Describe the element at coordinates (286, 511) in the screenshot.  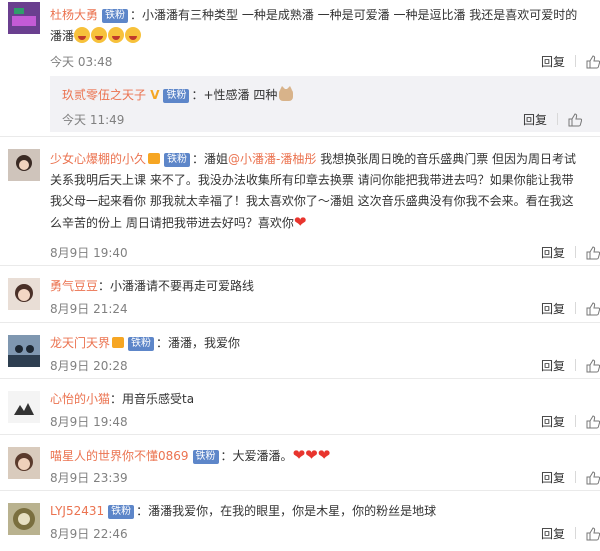
I see `comment-text: ：潘潘我爱你，在我的眼里，你是木星，你的粉丝是地球` at that location.